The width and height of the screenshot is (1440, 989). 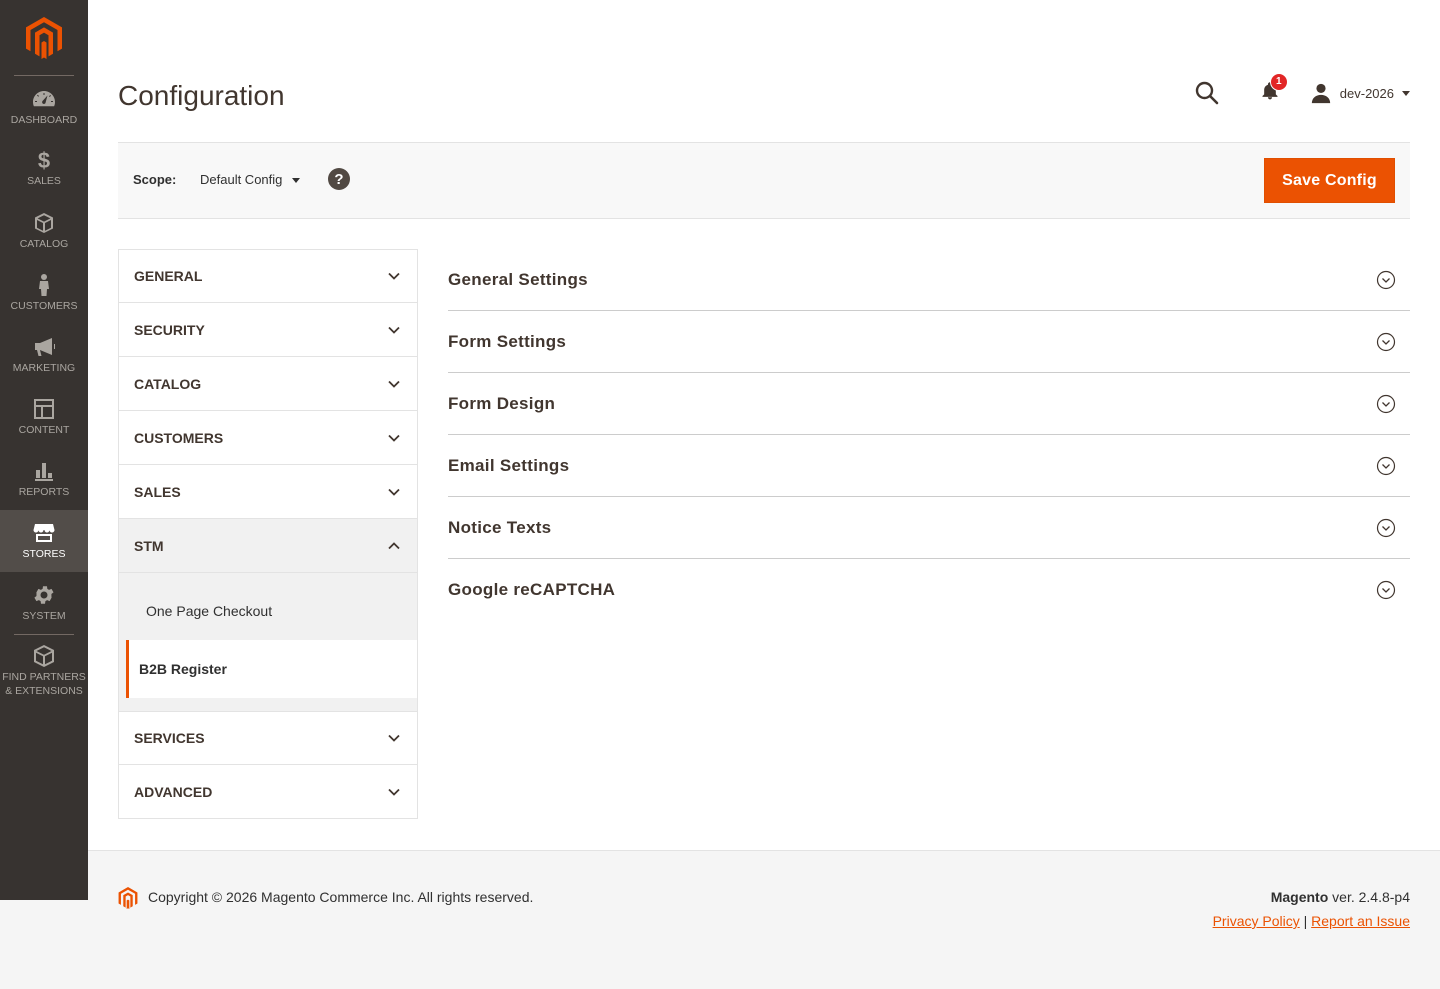 I want to click on nav-content-label: Content, so click(x=44, y=429).